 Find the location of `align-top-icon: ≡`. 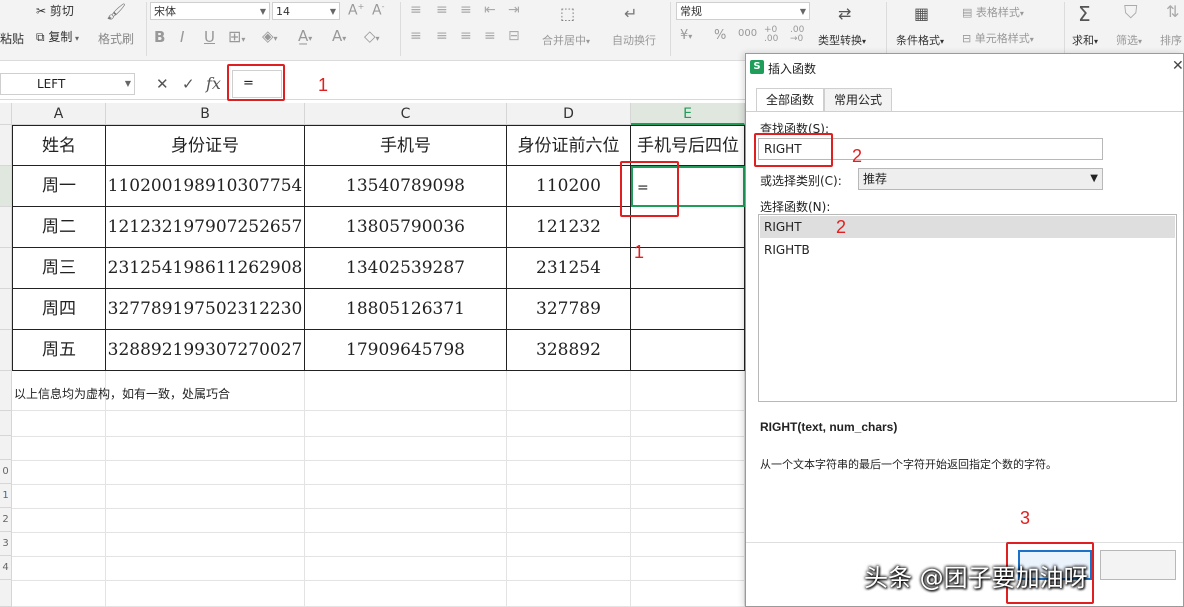

align-top-icon: ≡ is located at coordinates (416, 10).